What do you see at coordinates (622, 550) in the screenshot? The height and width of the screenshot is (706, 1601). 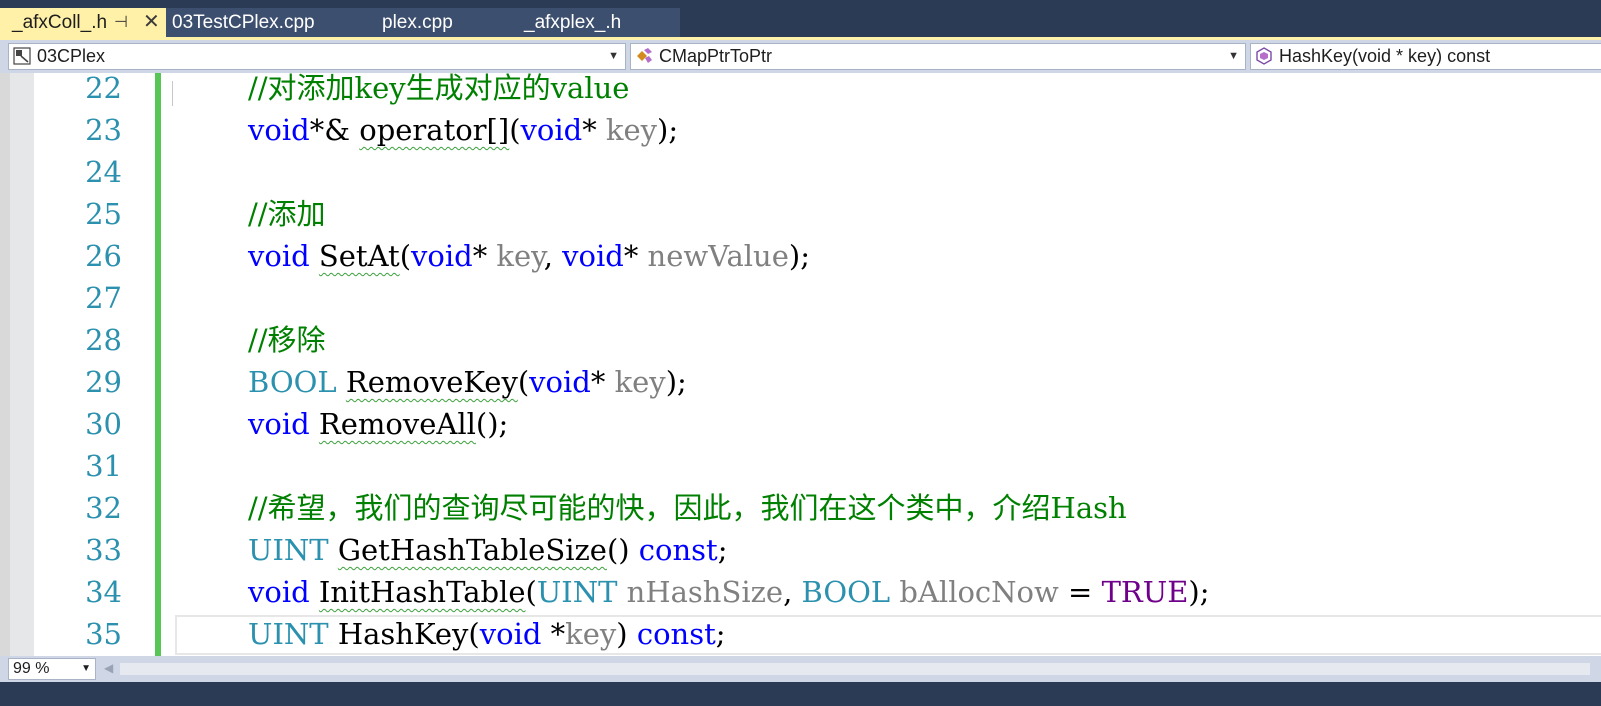 I see `punctuation: ()` at bounding box center [622, 550].